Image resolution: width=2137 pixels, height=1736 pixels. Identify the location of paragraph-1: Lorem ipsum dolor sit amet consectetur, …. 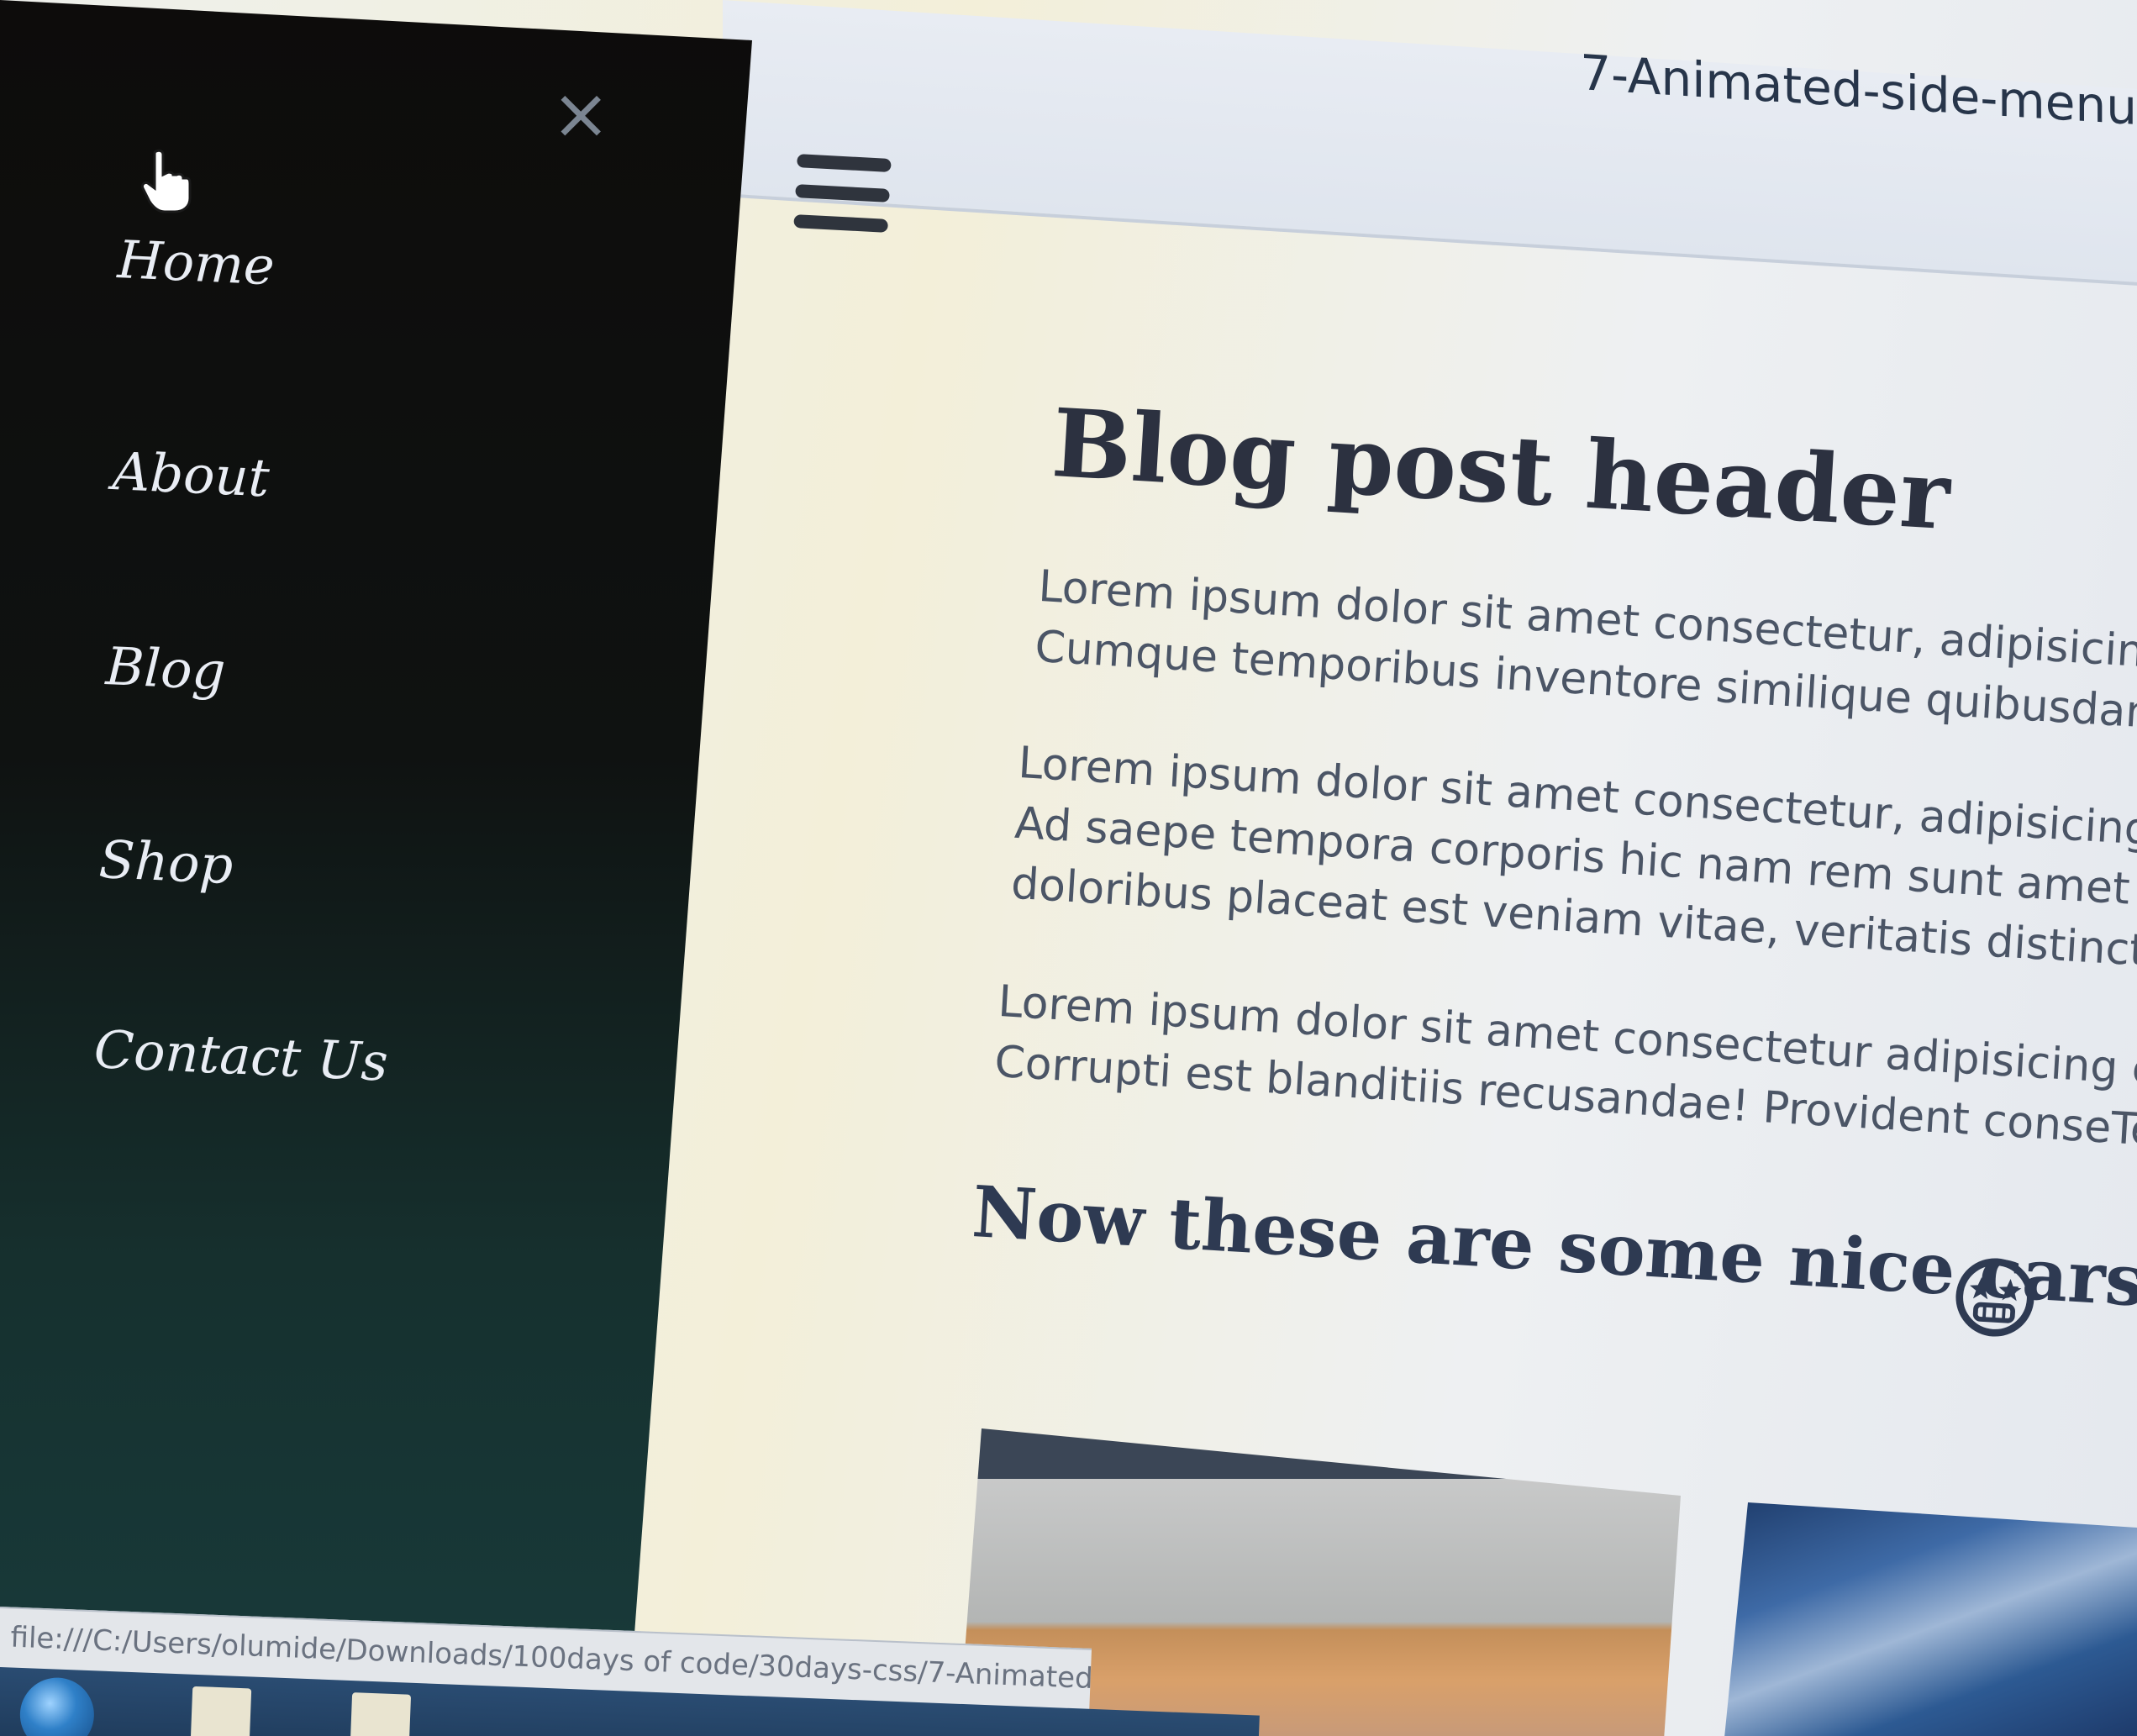
(1585, 653).